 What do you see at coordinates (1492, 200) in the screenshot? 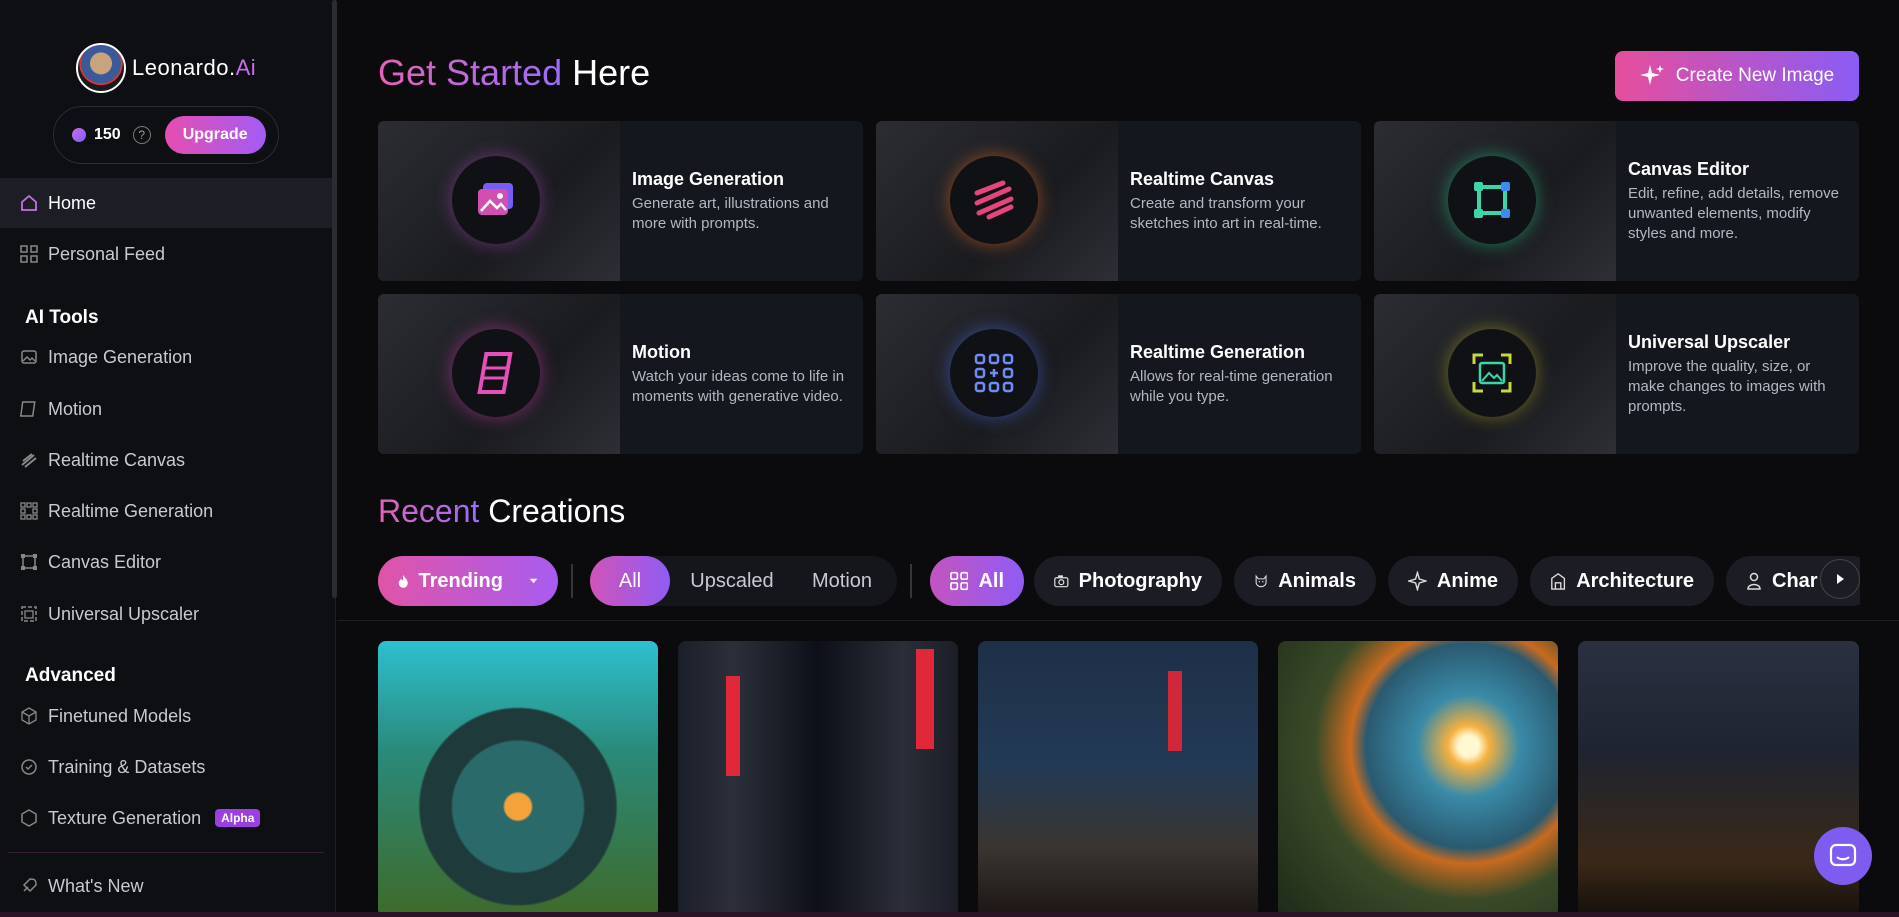
I see `canvas-frame-icon` at bounding box center [1492, 200].